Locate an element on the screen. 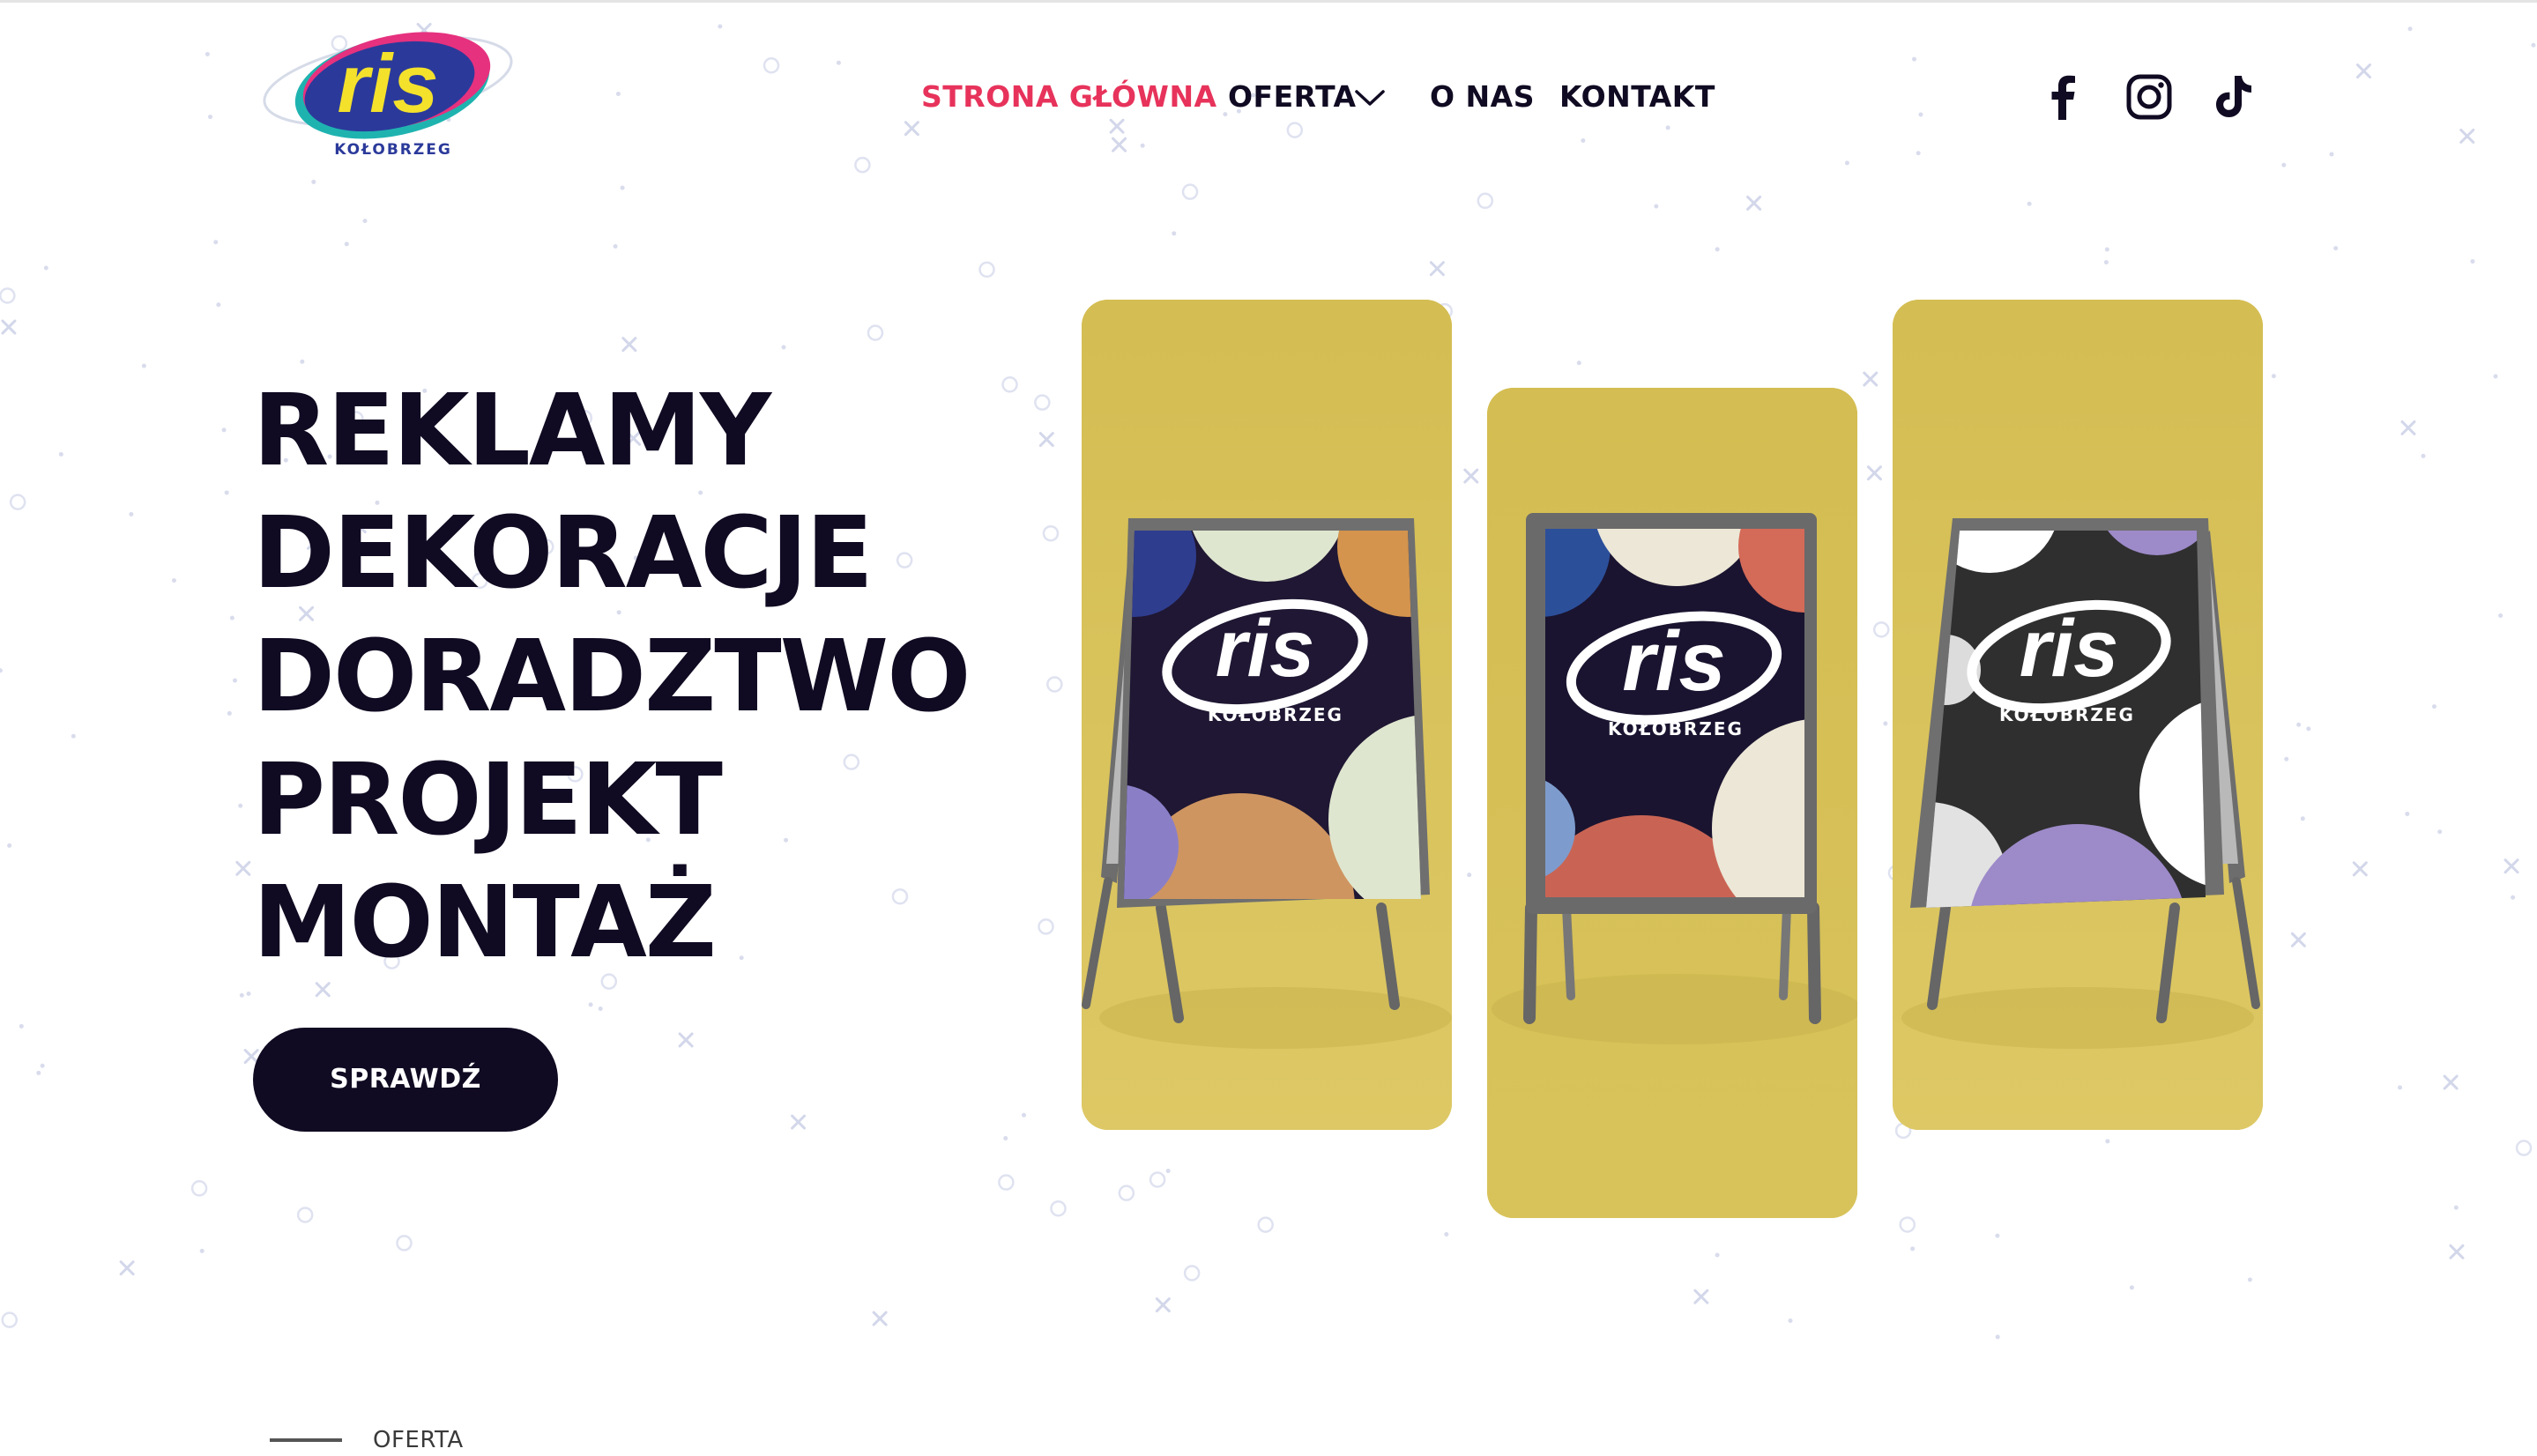  tiktok-icon is located at coordinates (2232, 97).